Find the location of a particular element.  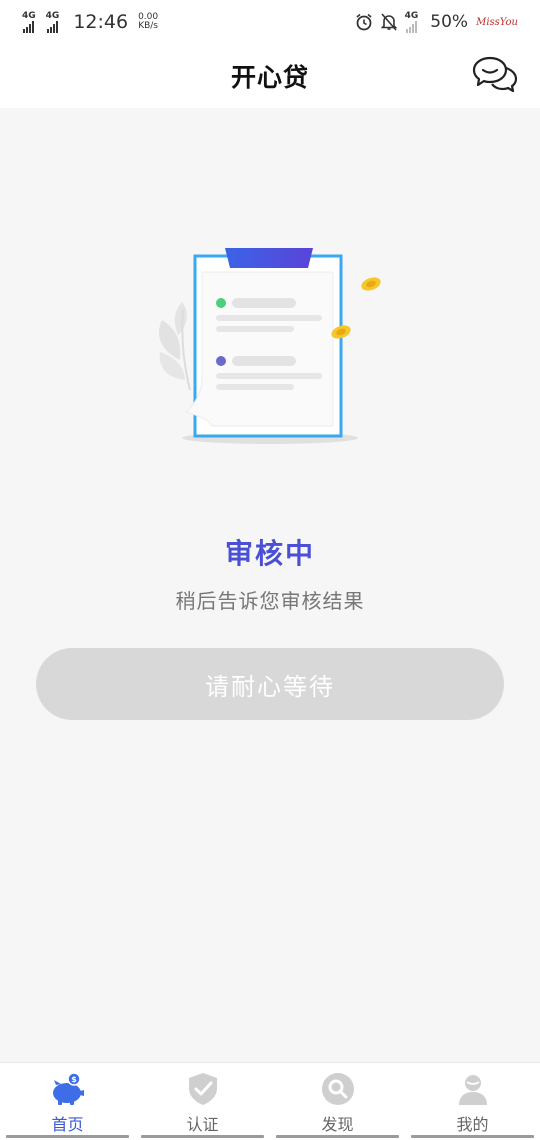

status-right: 4G 50% MissYou is located at coordinates (436, 21).